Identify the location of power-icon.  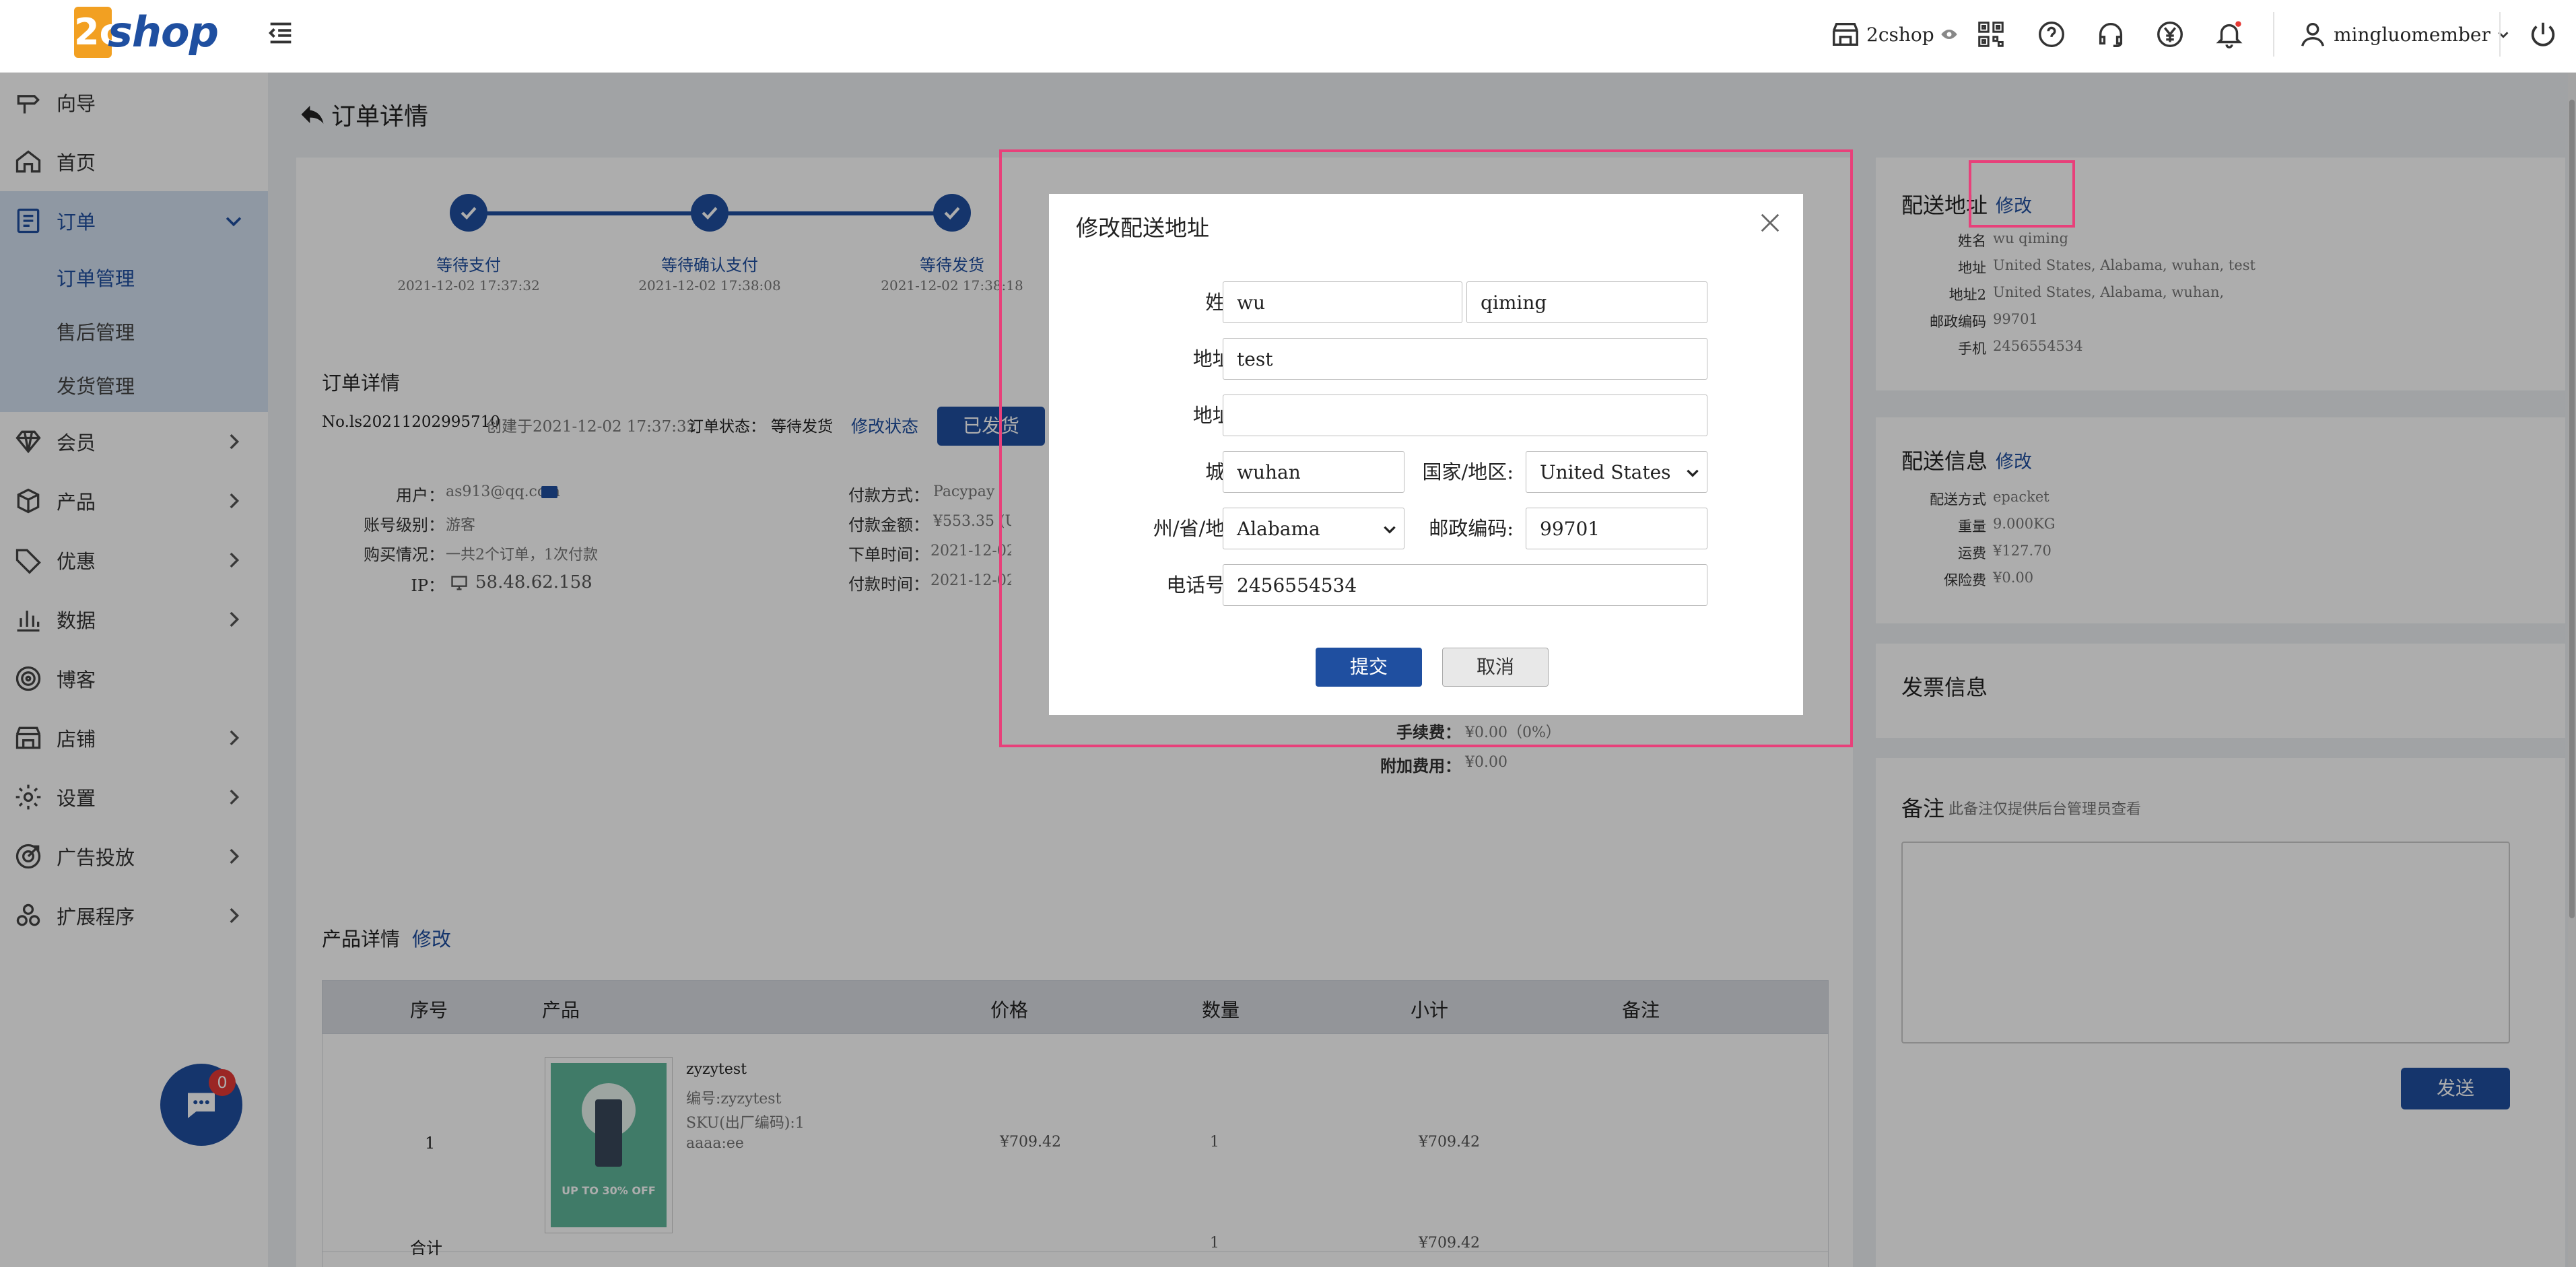
(2543, 34).